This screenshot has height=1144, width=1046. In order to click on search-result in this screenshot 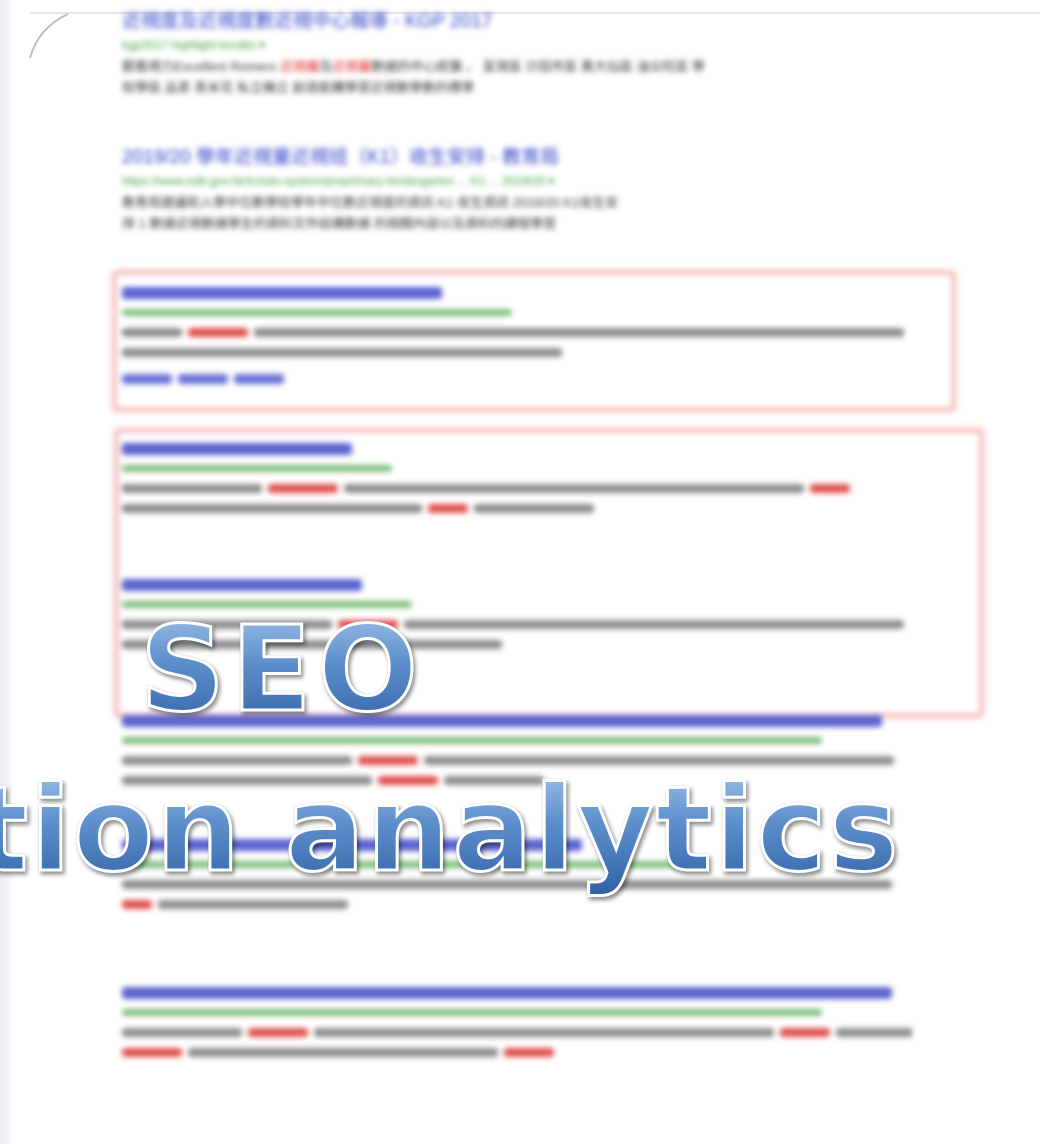, I will do `click(517, 1024)`.